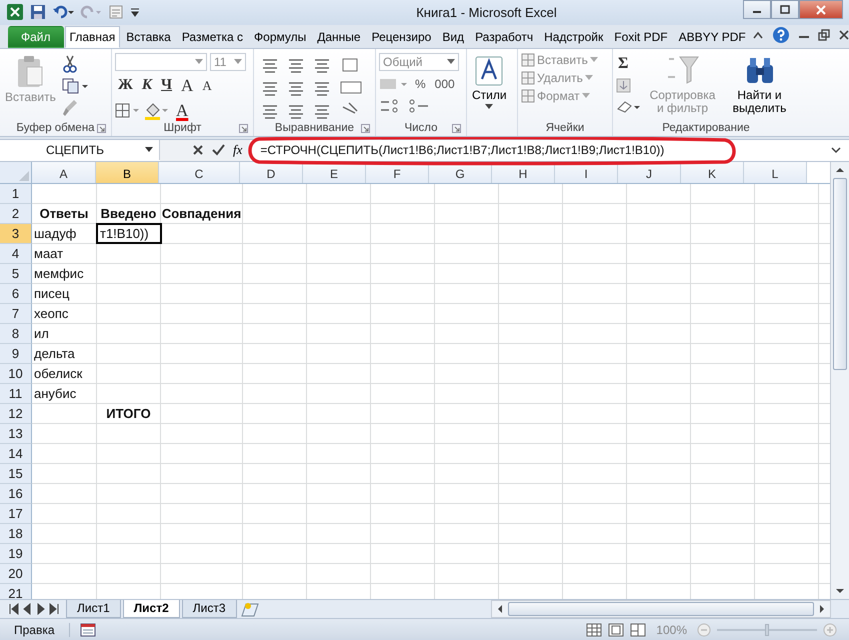 Image resolution: width=849 pixels, height=640 pixels. What do you see at coordinates (16, 474) in the screenshot?
I see `row-header: 15` at bounding box center [16, 474].